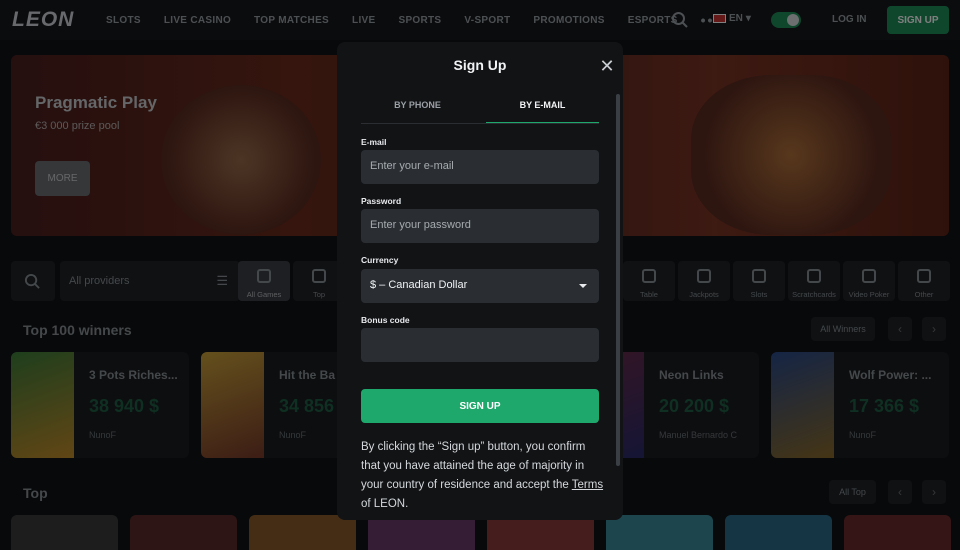  I want to click on tab-divider, so click(480, 123).